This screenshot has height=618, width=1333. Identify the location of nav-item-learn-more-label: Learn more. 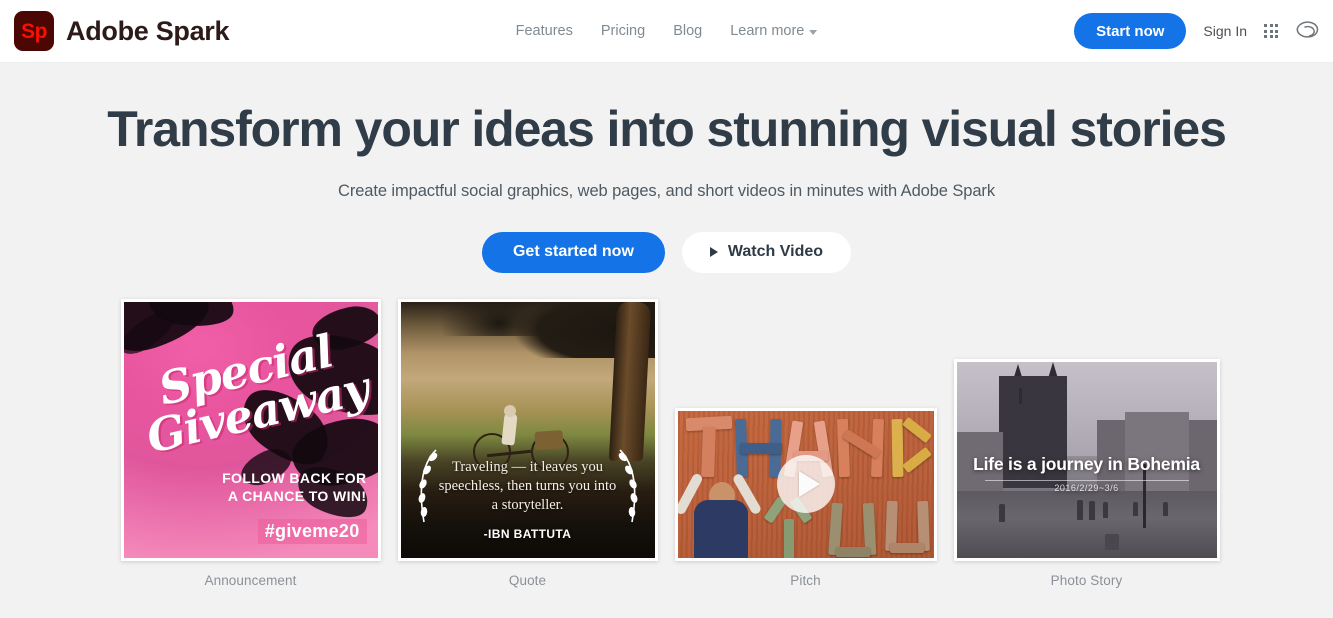
(767, 31).